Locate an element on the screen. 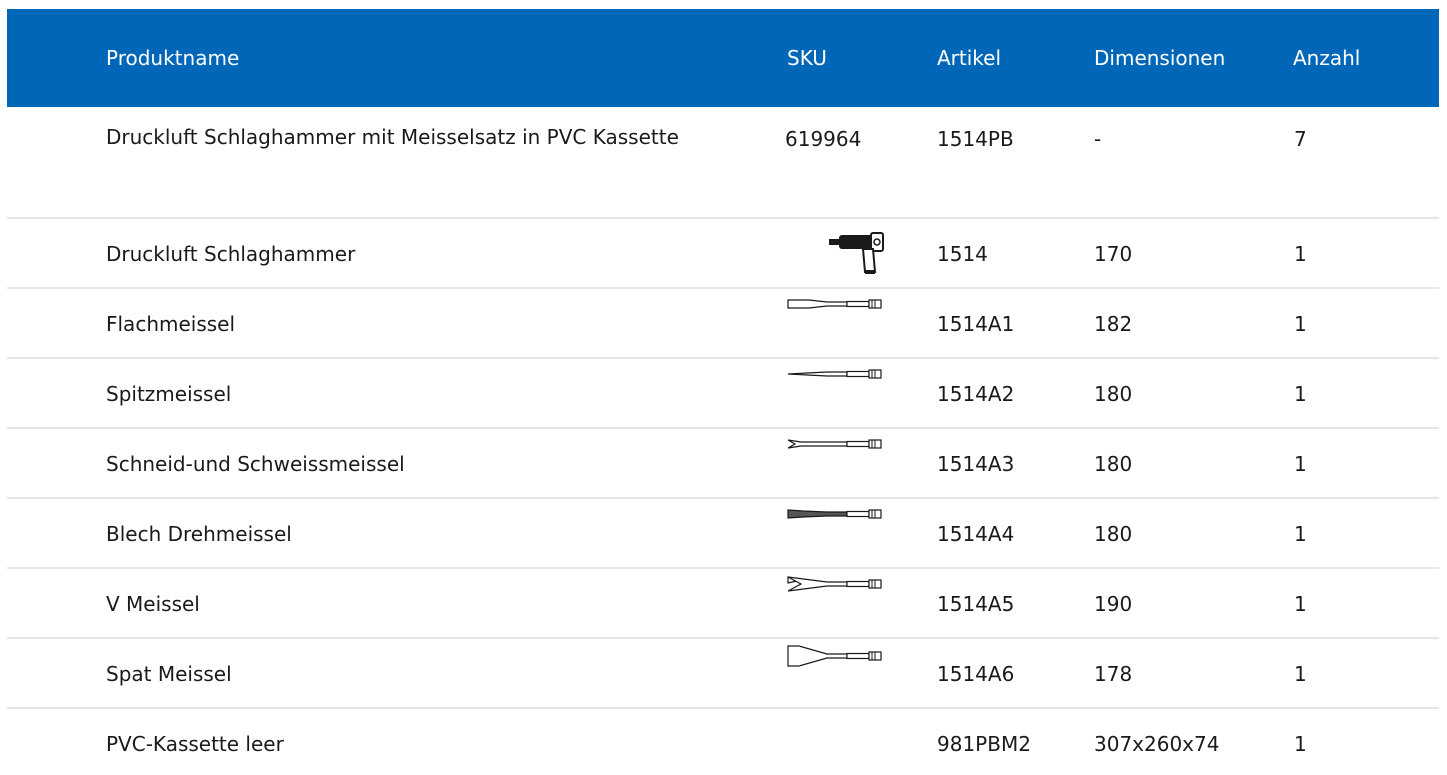 Image resolution: width=1447 pixels, height=775 pixels. dimensions-value: 170 is located at coordinates (1113, 254).